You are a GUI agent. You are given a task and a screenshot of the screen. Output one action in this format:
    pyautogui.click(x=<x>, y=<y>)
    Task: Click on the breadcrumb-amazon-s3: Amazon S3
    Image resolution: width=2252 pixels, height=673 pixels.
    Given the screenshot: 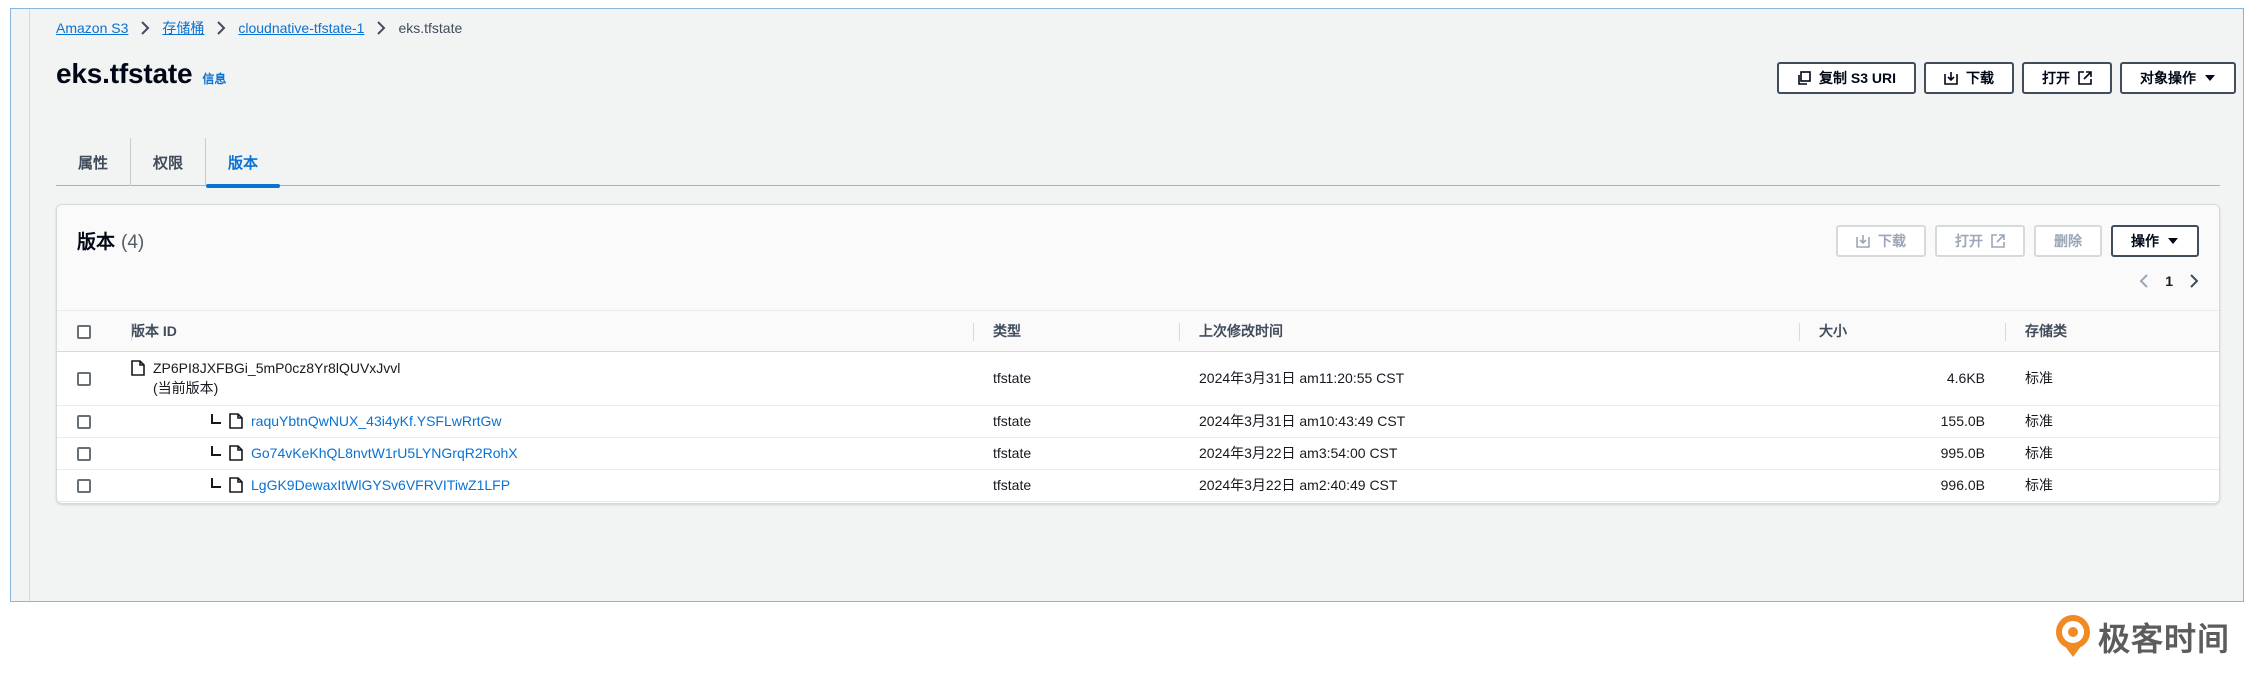 What is the action you would take?
    pyautogui.click(x=92, y=28)
    